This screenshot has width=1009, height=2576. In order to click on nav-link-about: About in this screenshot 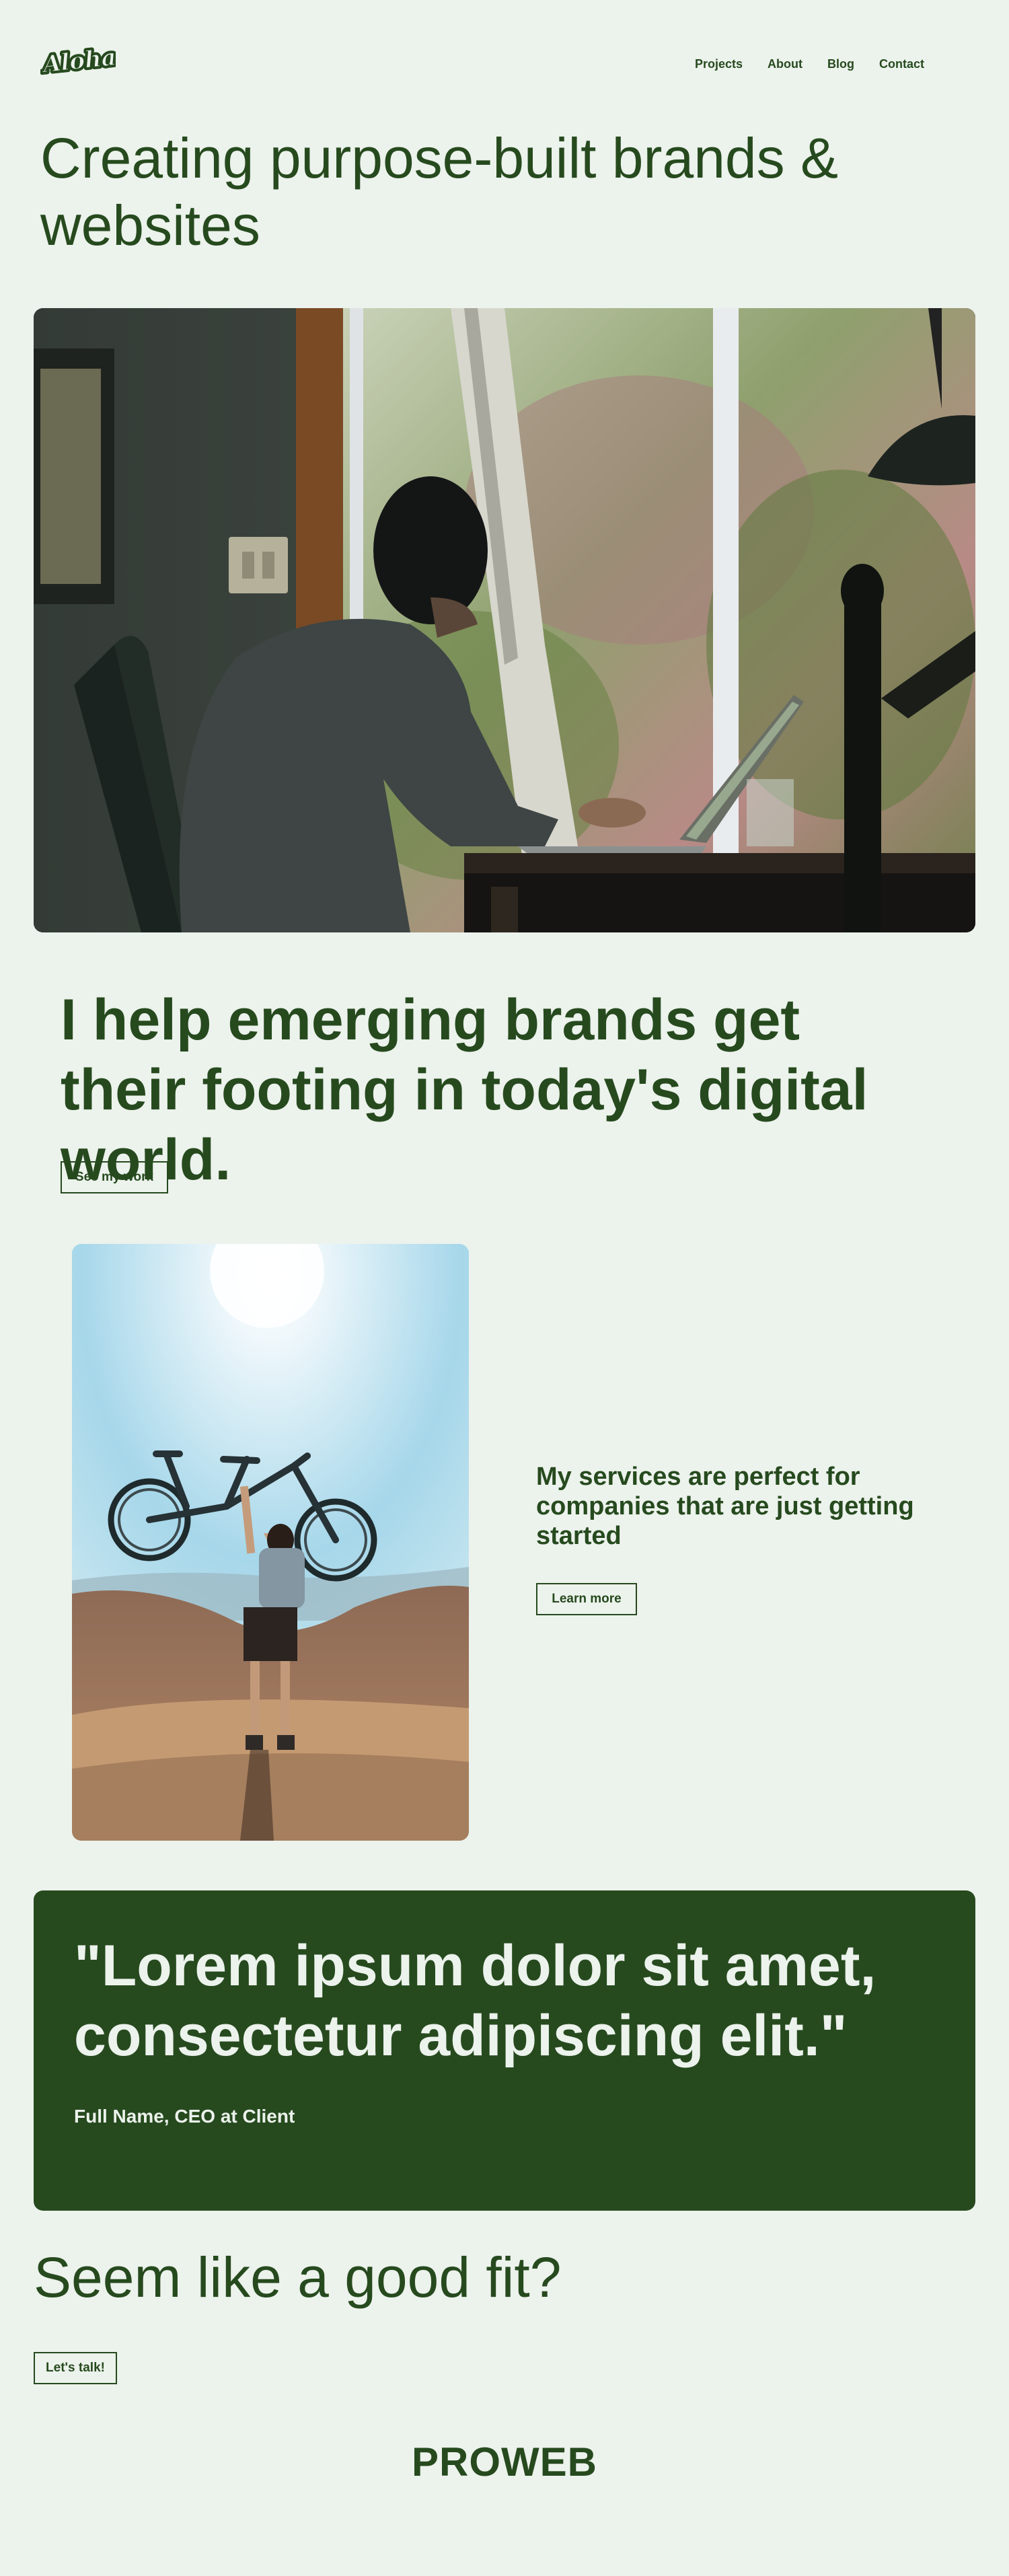, I will do `click(785, 64)`.